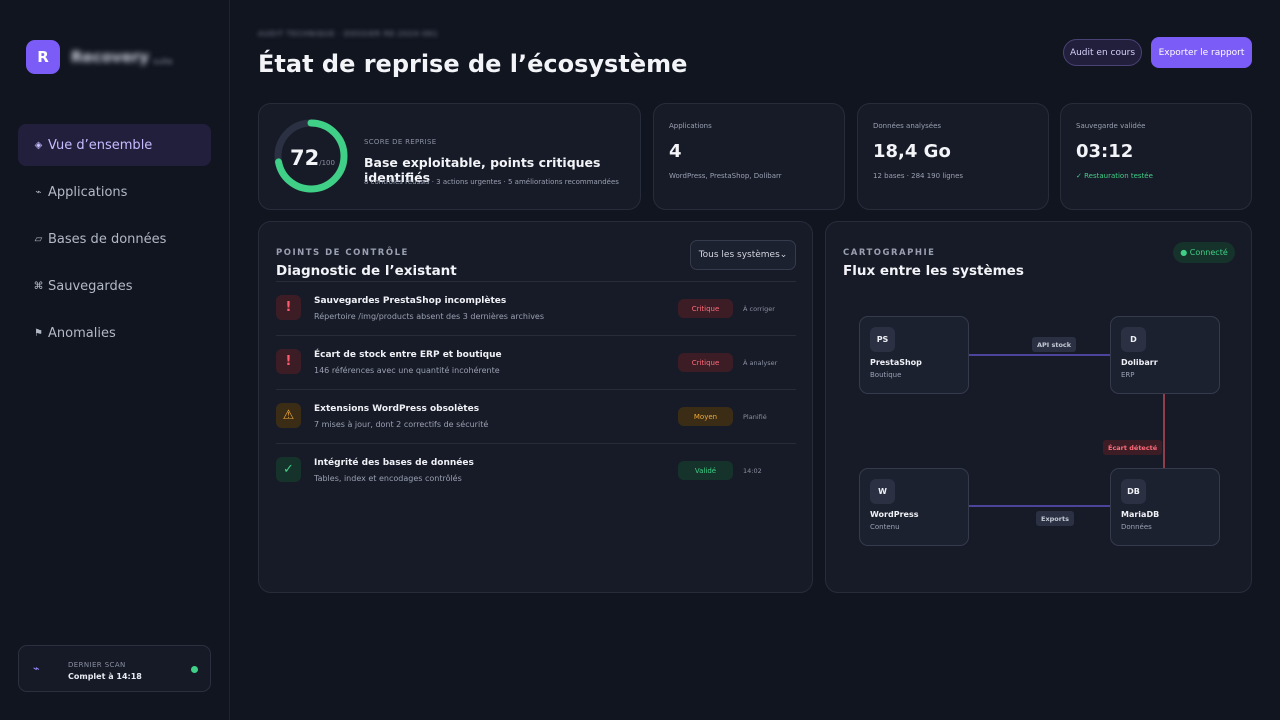 This screenshot has width=1280, height=720. I want to click on check-description: Tables, index et encodages contrôlés, so click(388, 478).